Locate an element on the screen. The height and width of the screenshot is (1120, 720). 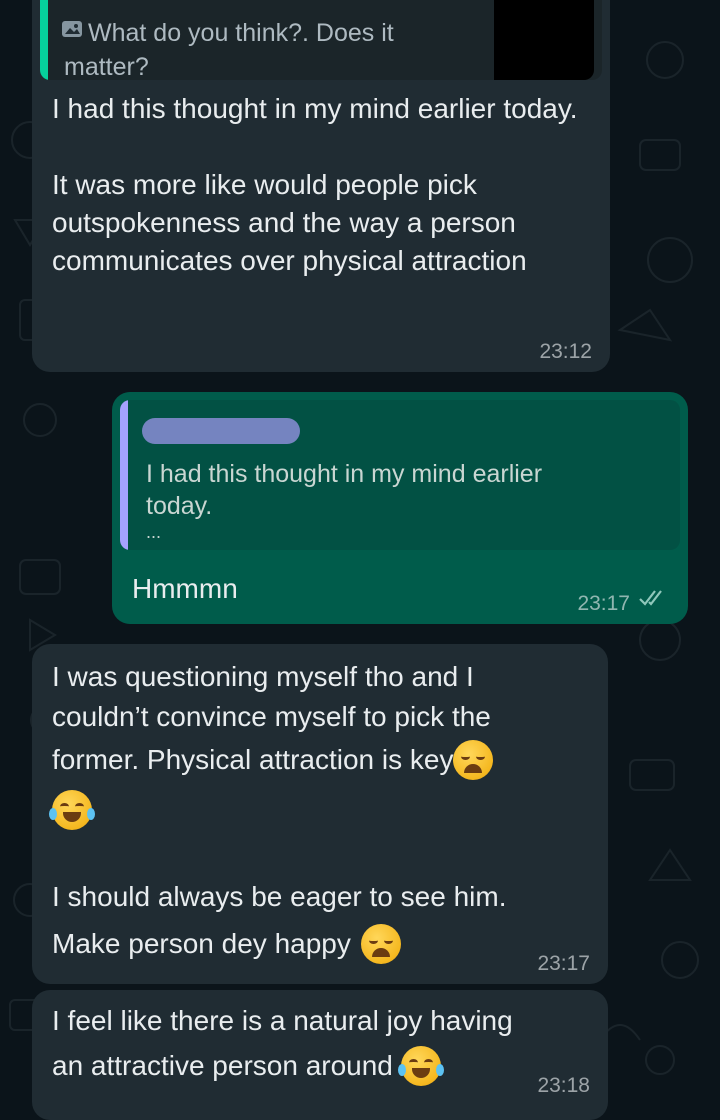
message-text: Hmmmn is located at coordinates (185, 588).